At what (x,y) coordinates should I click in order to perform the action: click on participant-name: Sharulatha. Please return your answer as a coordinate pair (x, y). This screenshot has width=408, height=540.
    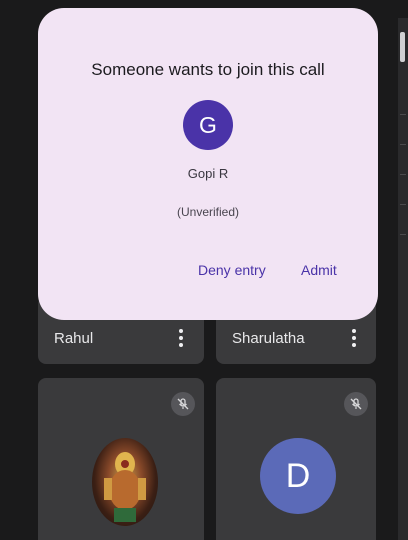
    Looking at the image, I should click on (268, 338).